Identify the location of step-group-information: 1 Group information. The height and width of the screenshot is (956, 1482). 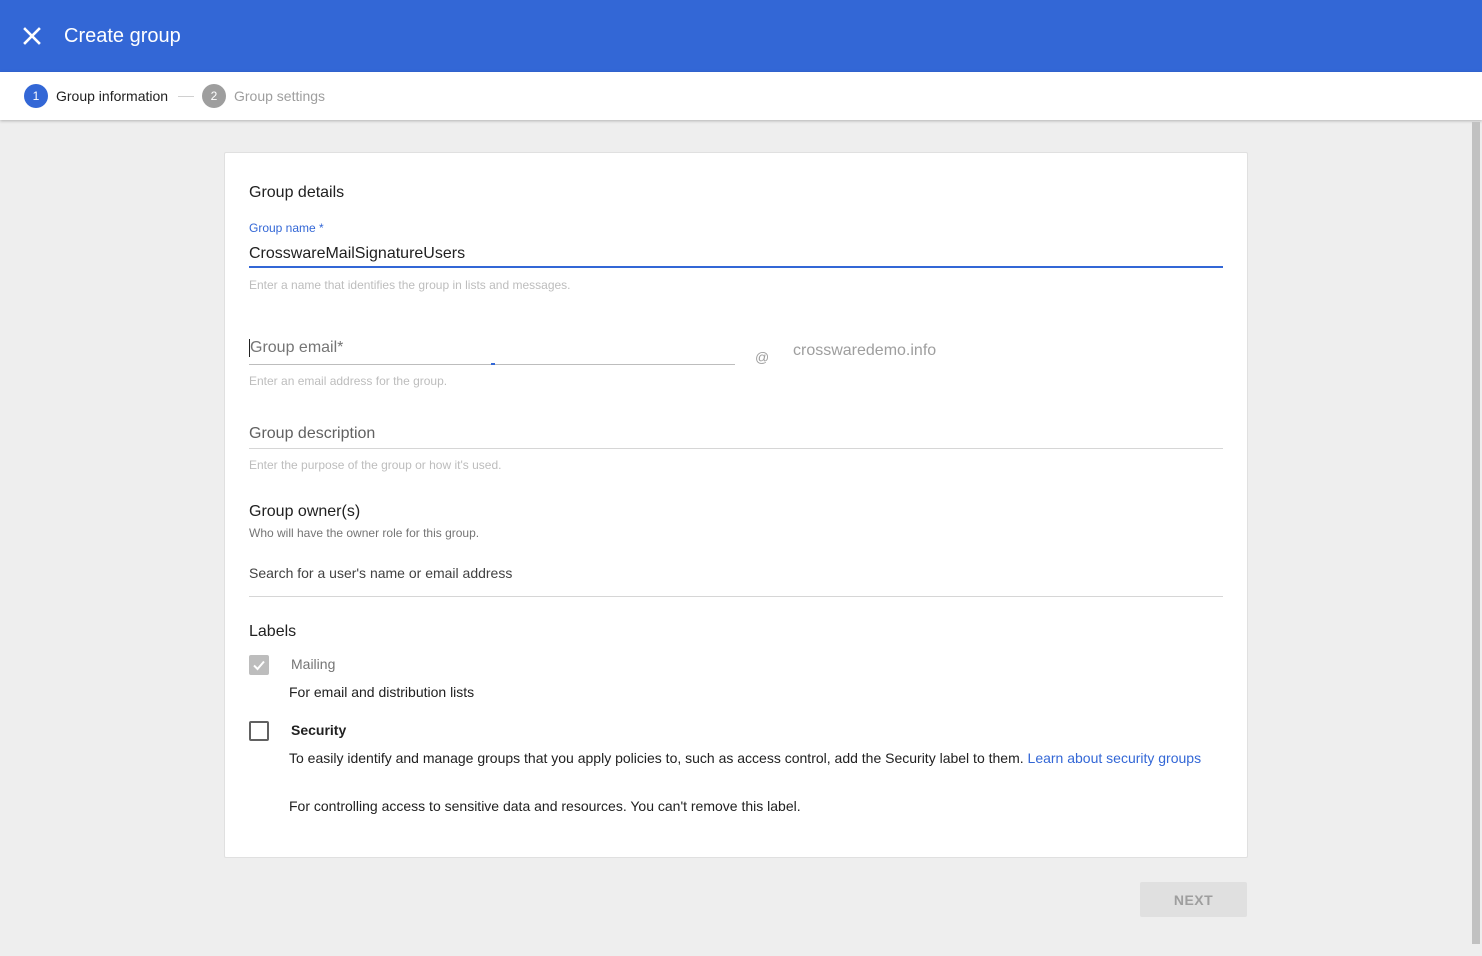
(96, 96).